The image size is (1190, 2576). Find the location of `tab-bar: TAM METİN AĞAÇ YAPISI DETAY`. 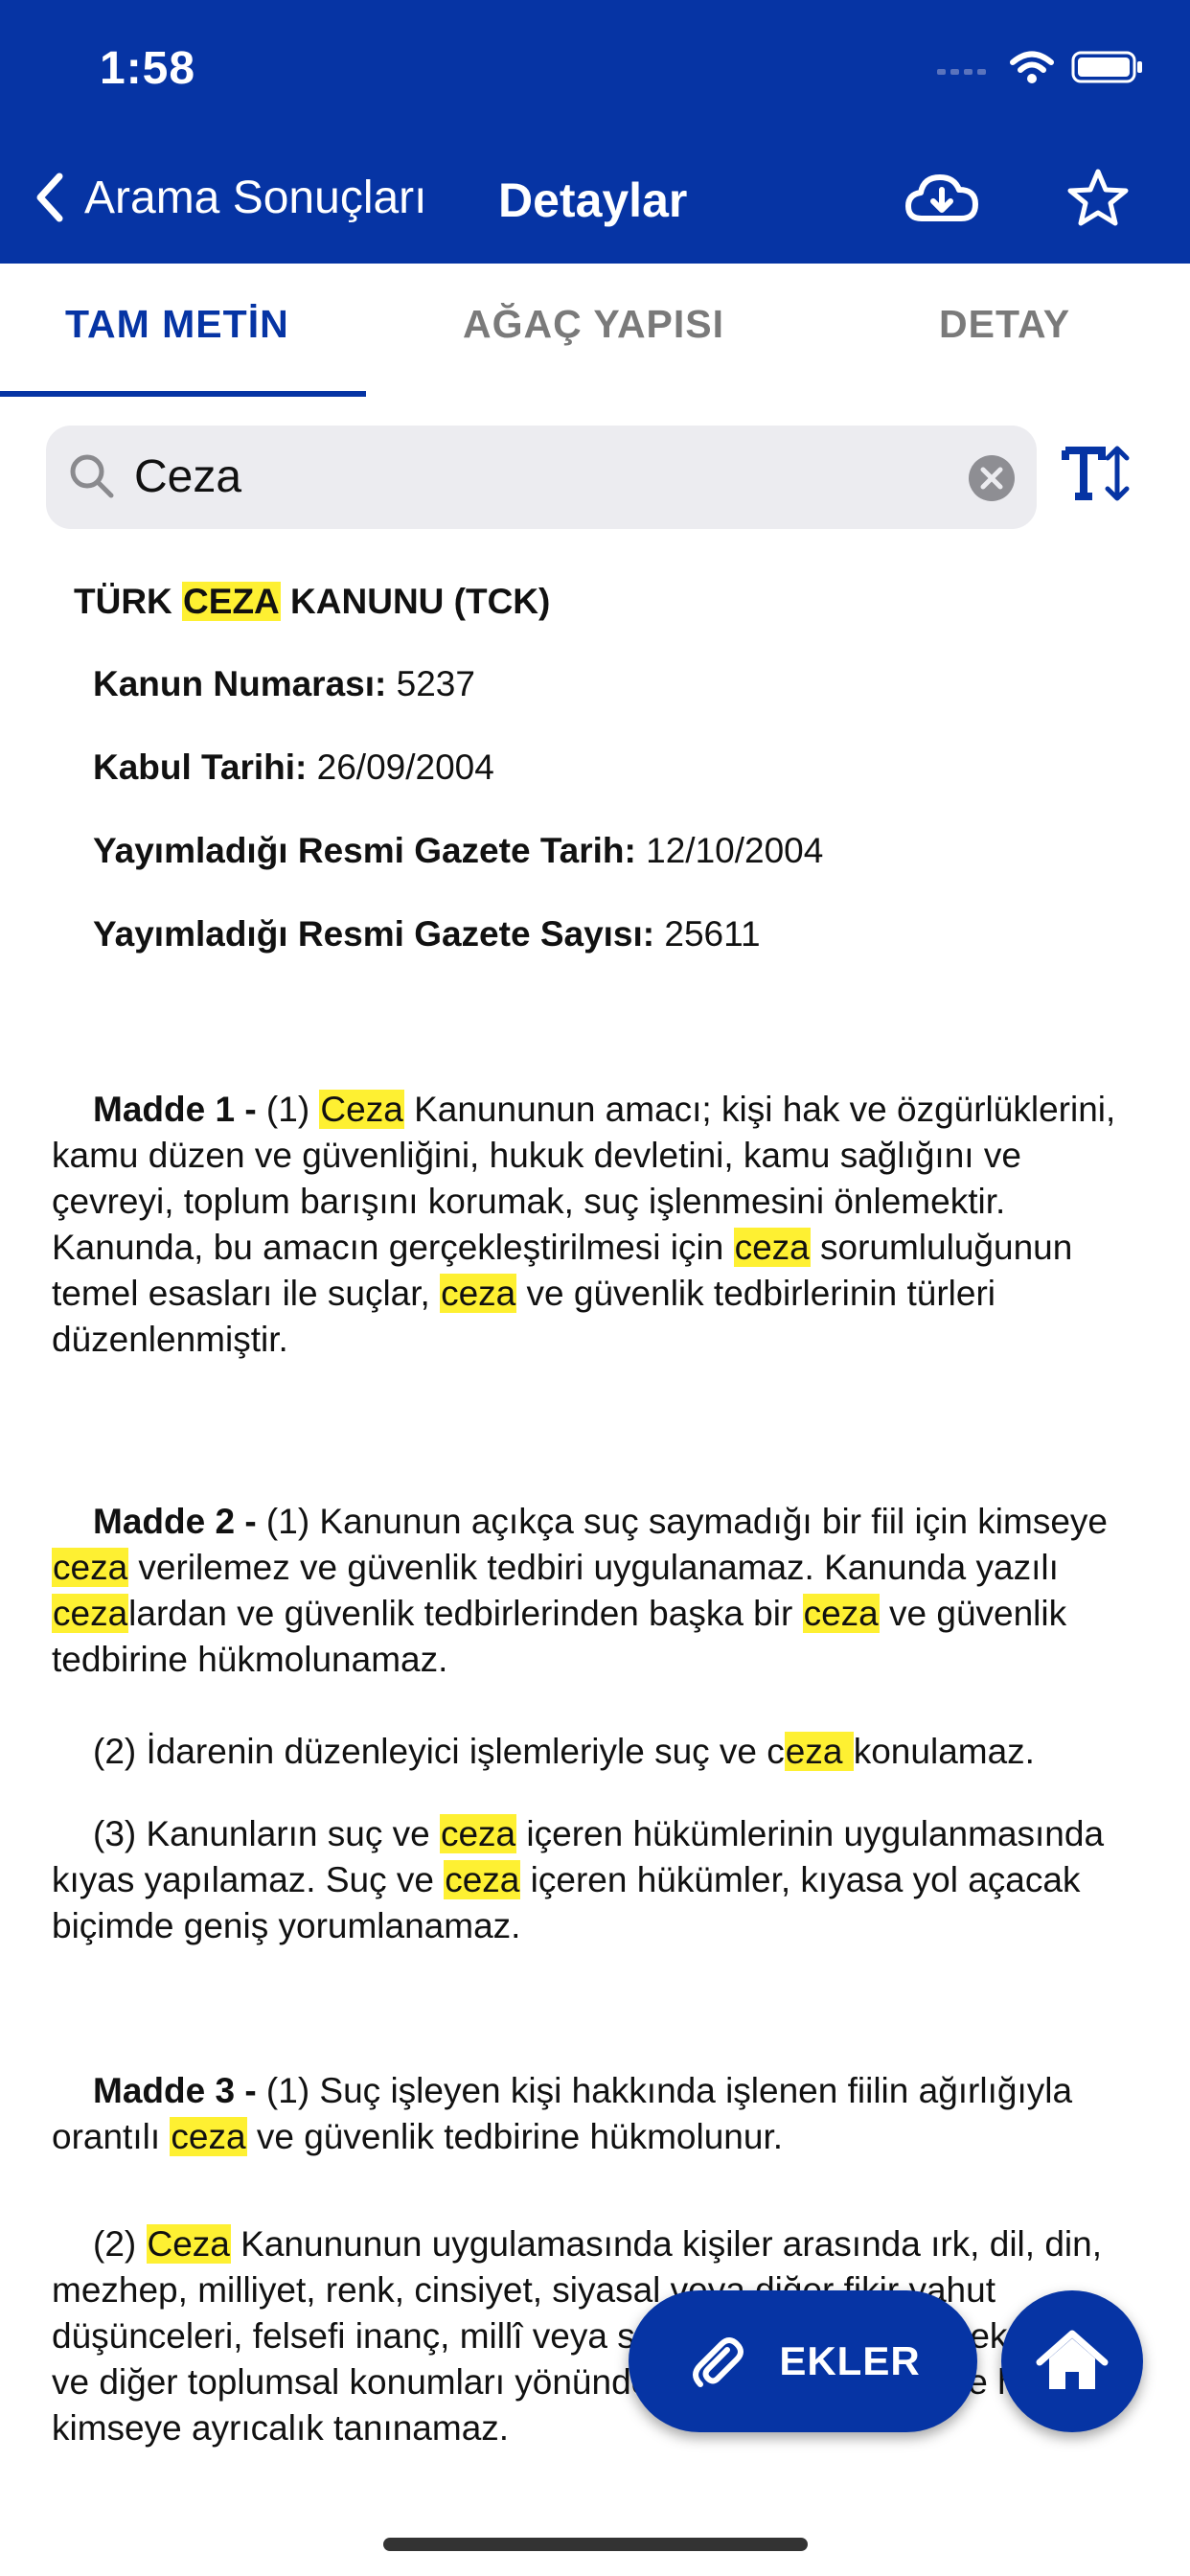

tab-bar: TAM METİN AĞAÇ YAPISI DETAY is located at coordinates (595, 331).